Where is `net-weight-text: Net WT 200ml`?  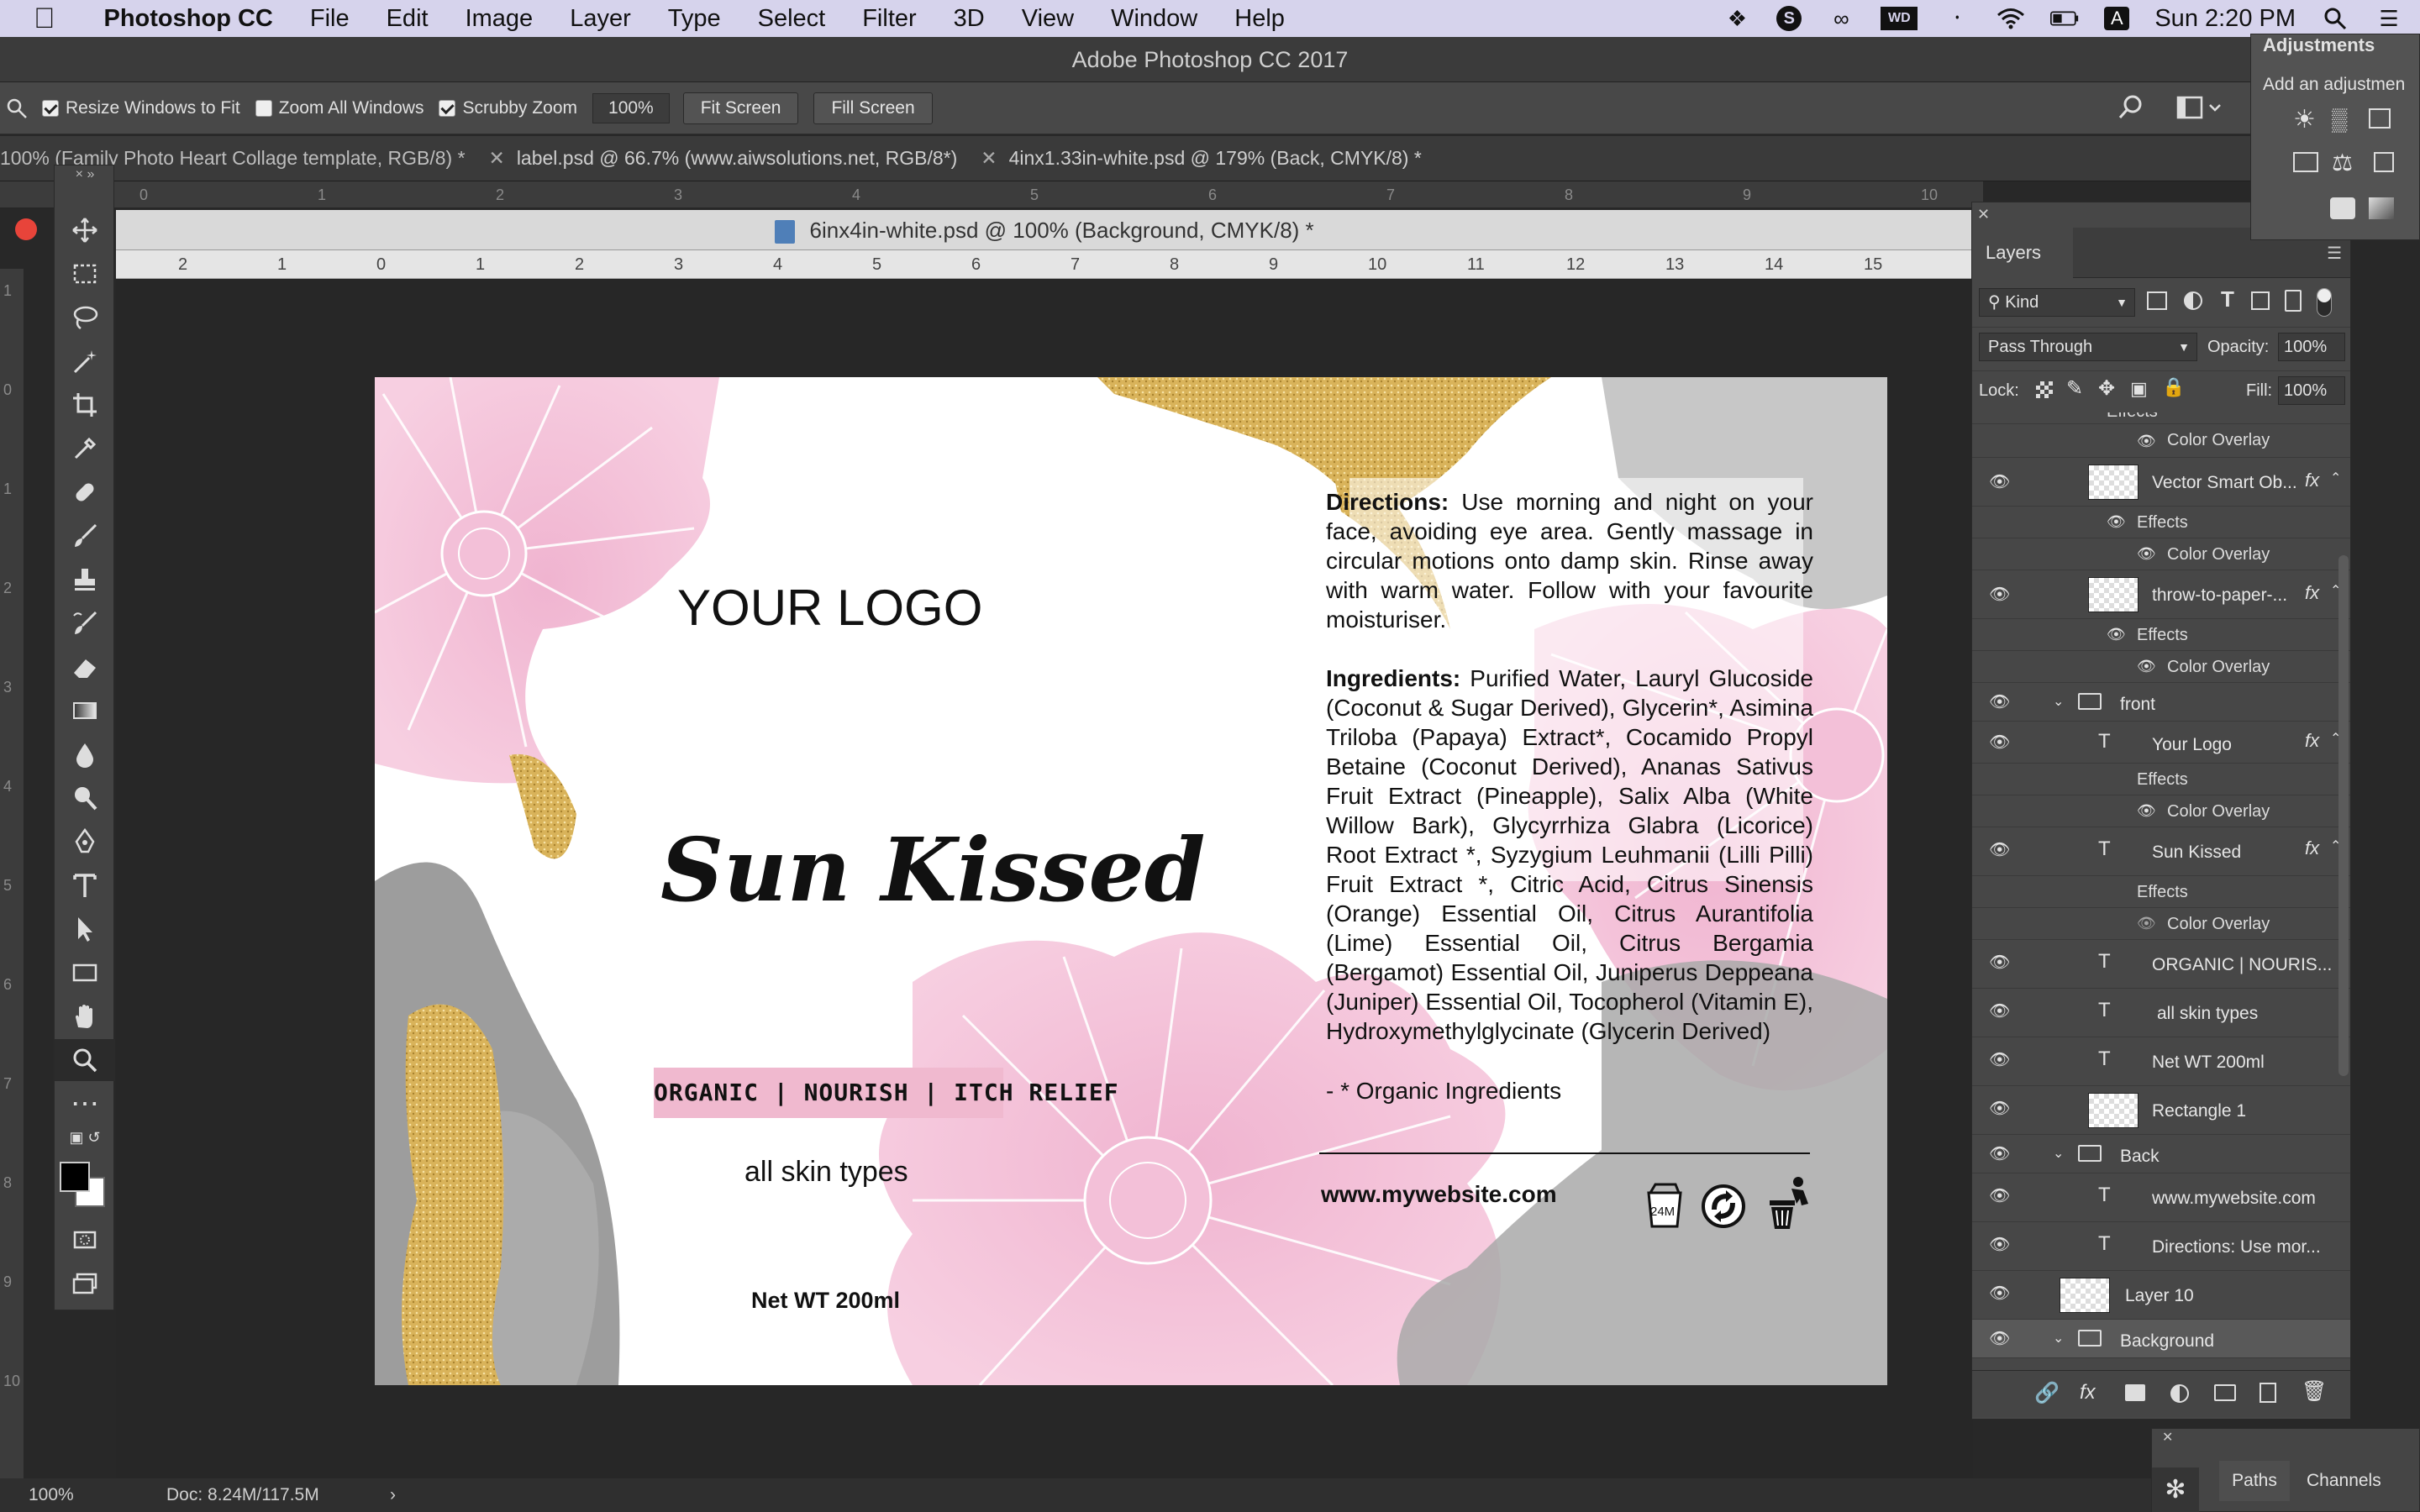
net-weight-text: Net WT 200ml is located at coordinates (825, 1301).